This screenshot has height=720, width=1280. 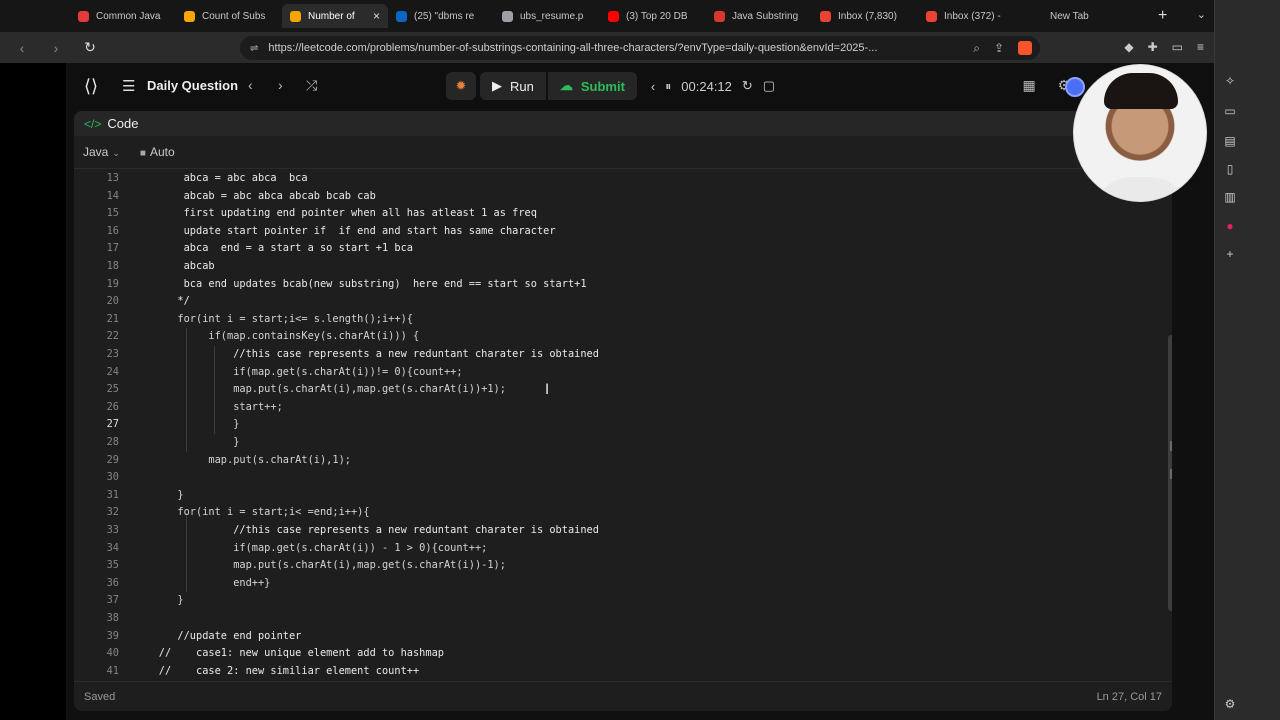 I want to click on pause-icon: ⏸, so click(x=668, y=86).